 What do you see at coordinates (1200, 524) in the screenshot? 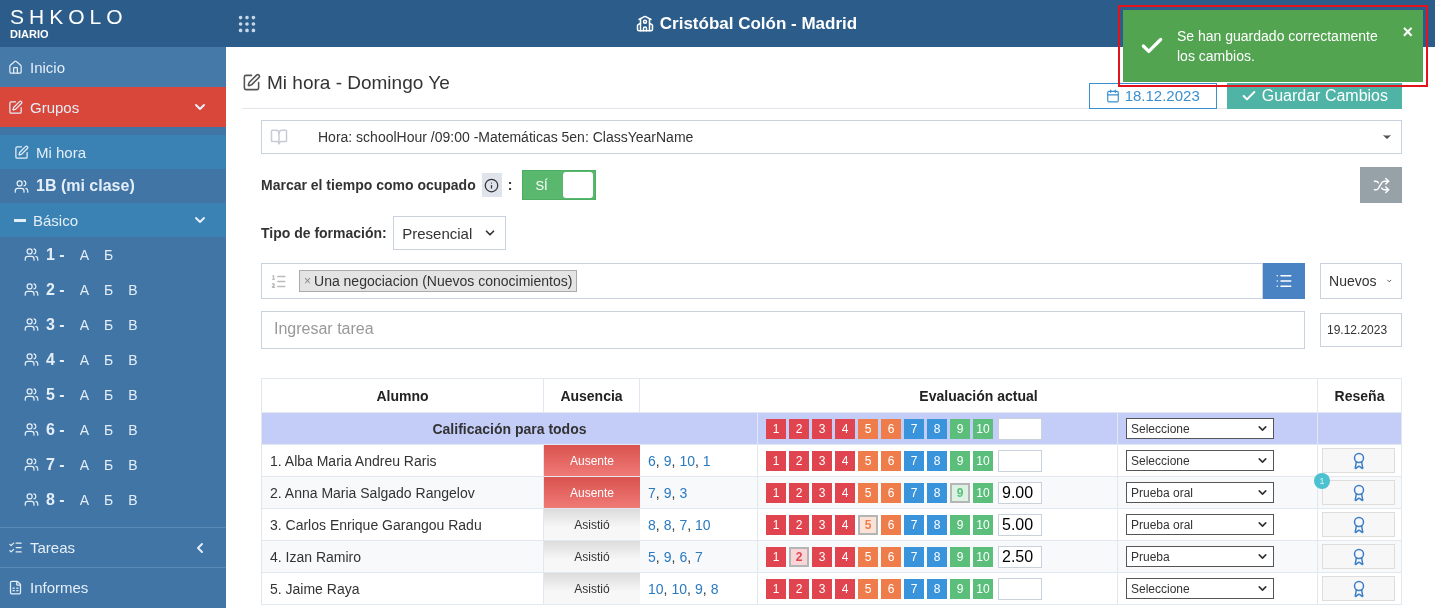
I see `evaluation-type-select: Prueba oral` at bounding box center [1200, 524].